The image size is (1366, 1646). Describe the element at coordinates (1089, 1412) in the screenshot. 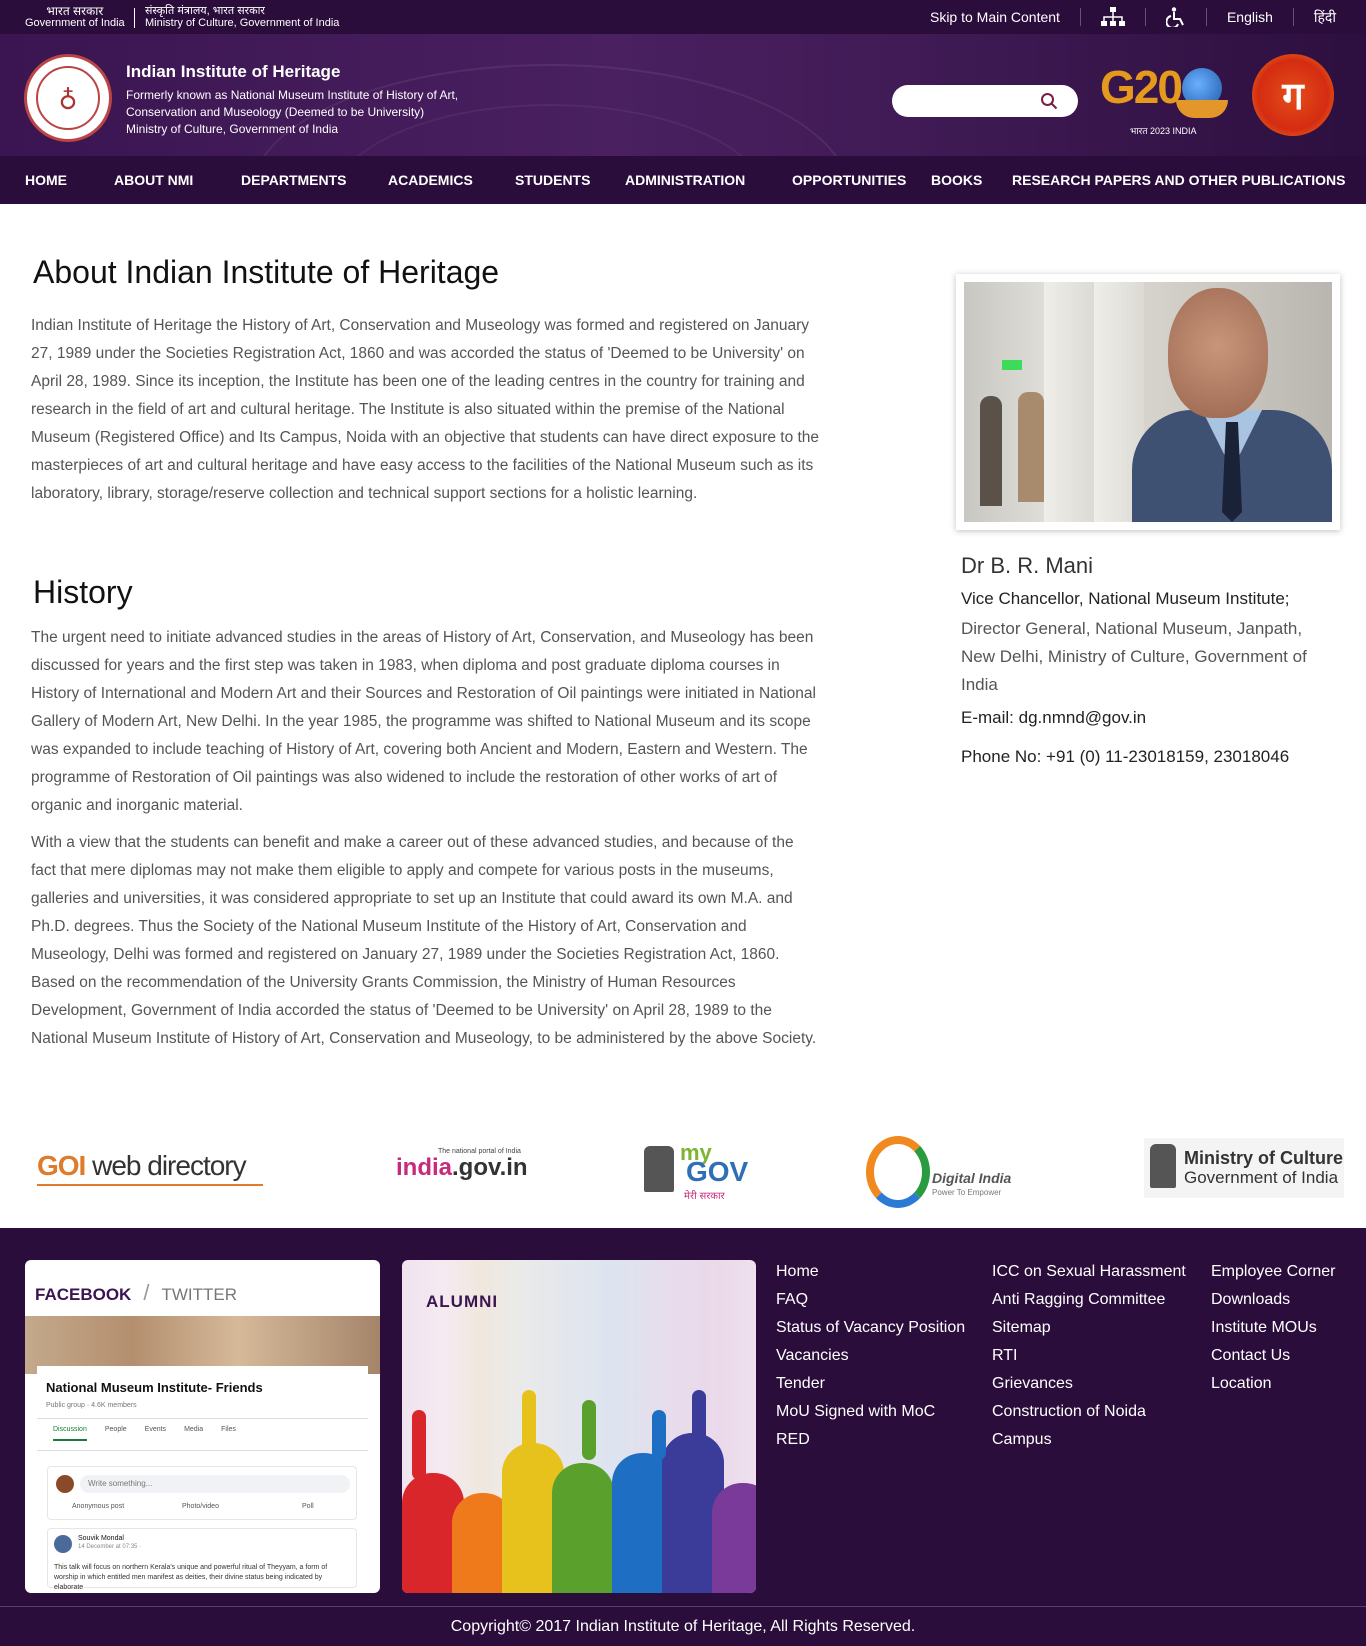

I see `footer-link-noida-construction: Construction of Noida` at that location.